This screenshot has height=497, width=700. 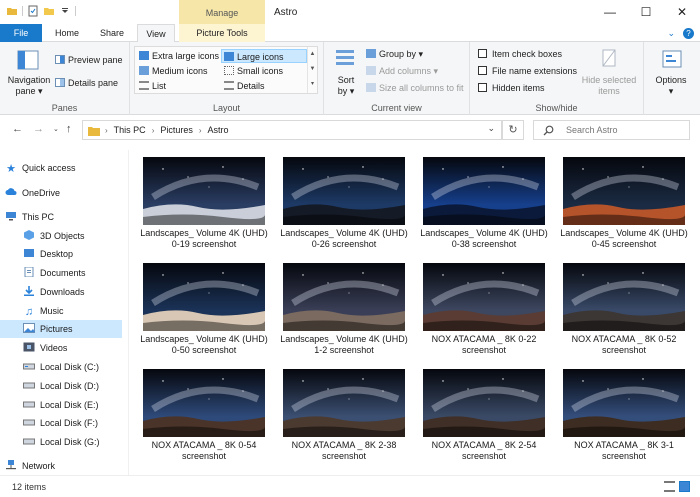 What do you see at coordinates (89, 60) in the screenshot?
I see `preview-pane-button: Preview pane` at bounding box center [89, 60].